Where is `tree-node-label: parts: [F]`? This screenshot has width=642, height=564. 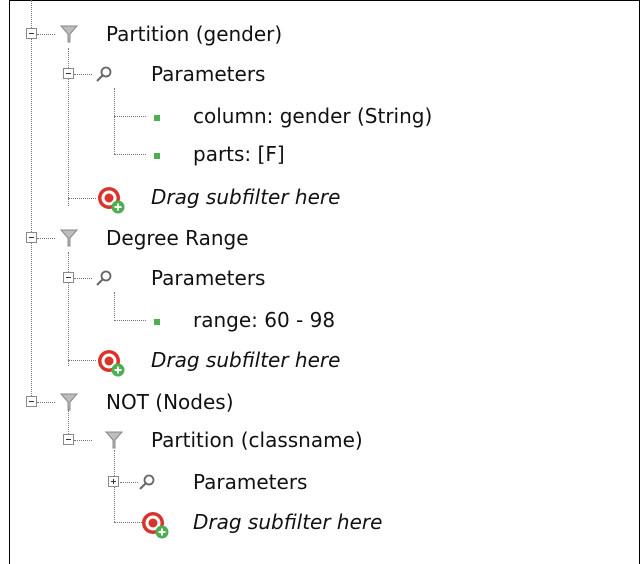 tree-node-label: parts: [F] is located at coordinates (239, 154).